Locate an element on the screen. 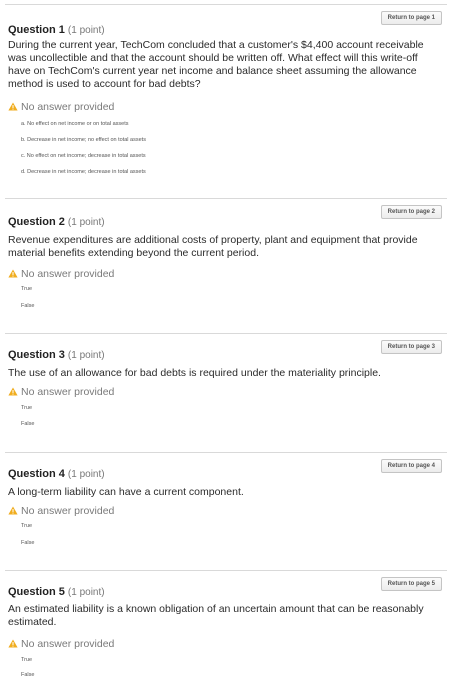 This screenshot has height=700, width=452. question-header: Question 1 (1 point) is located at coordinates (56, 30).